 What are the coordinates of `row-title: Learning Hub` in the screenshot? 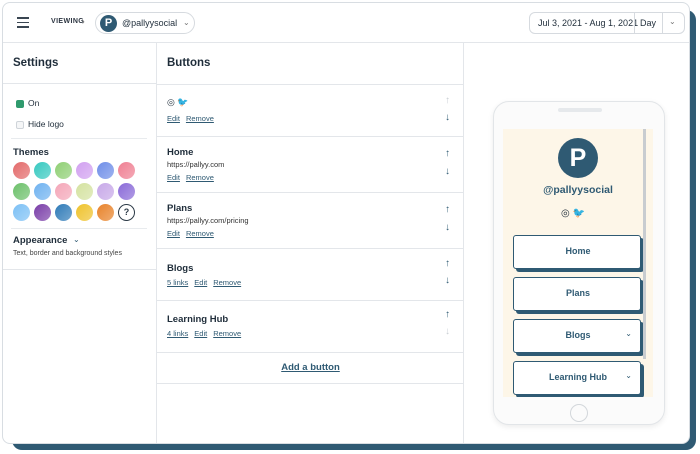 It's located at (198, 319).